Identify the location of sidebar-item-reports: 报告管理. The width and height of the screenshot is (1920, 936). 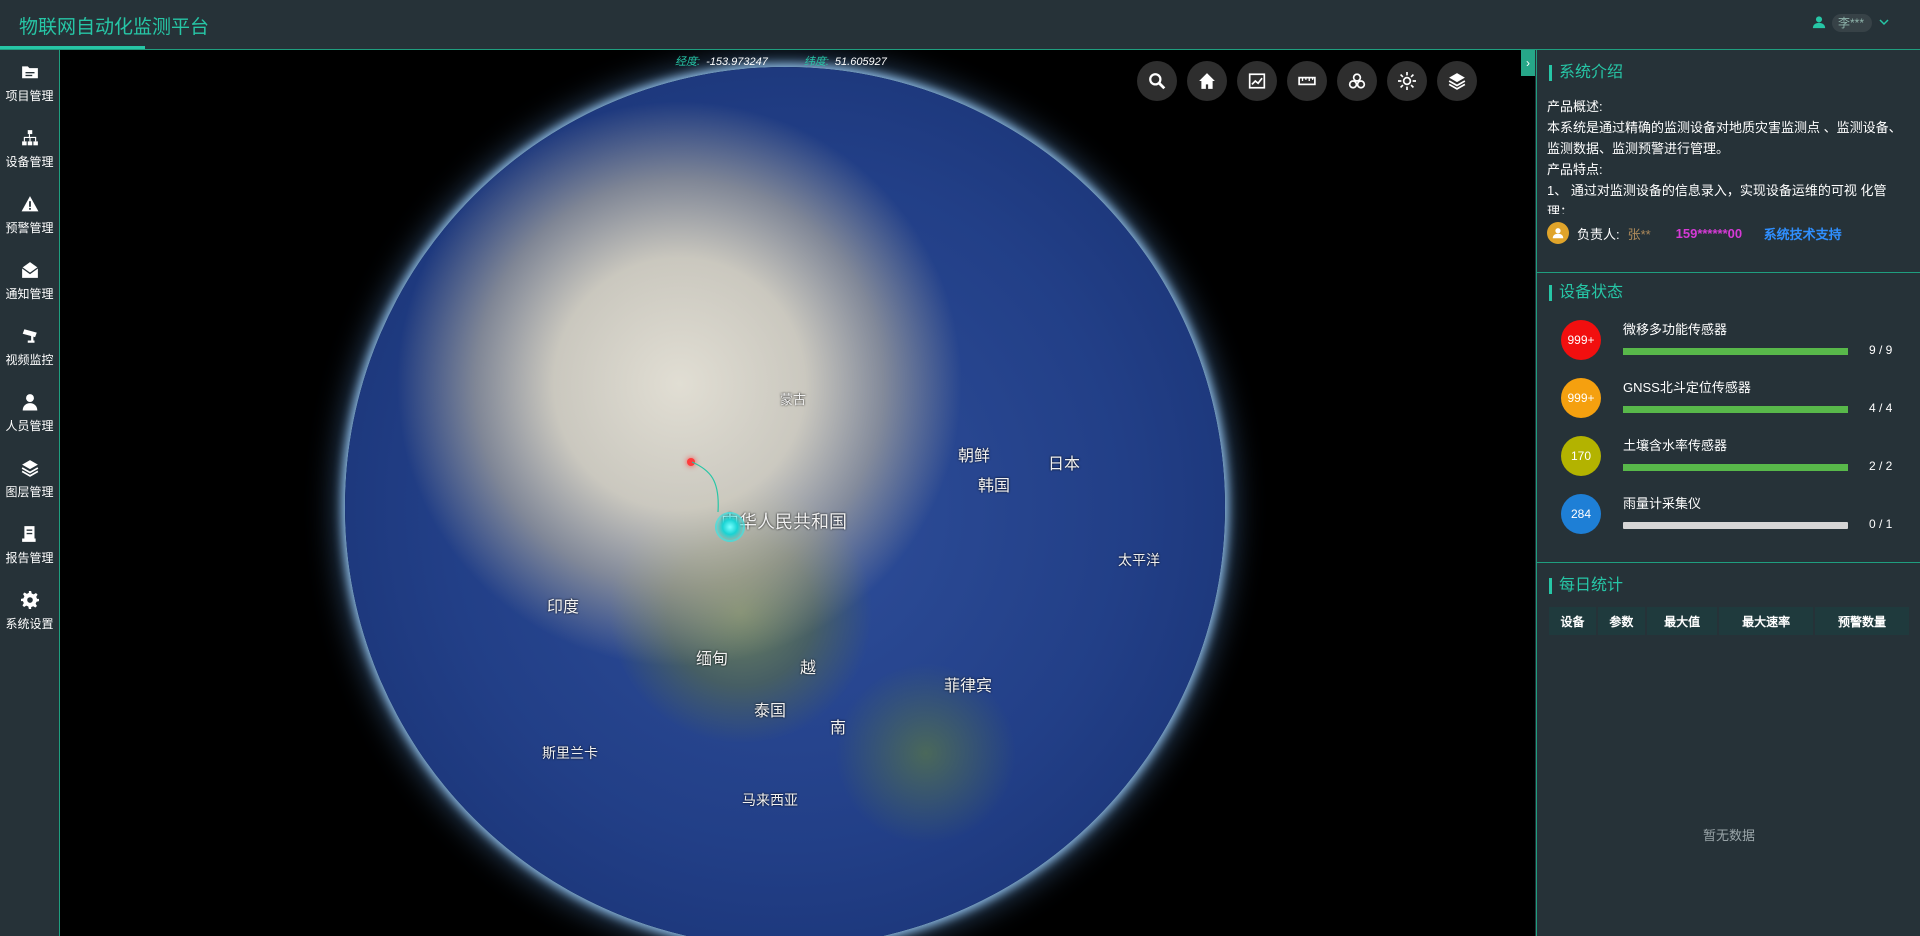
(29, 545).